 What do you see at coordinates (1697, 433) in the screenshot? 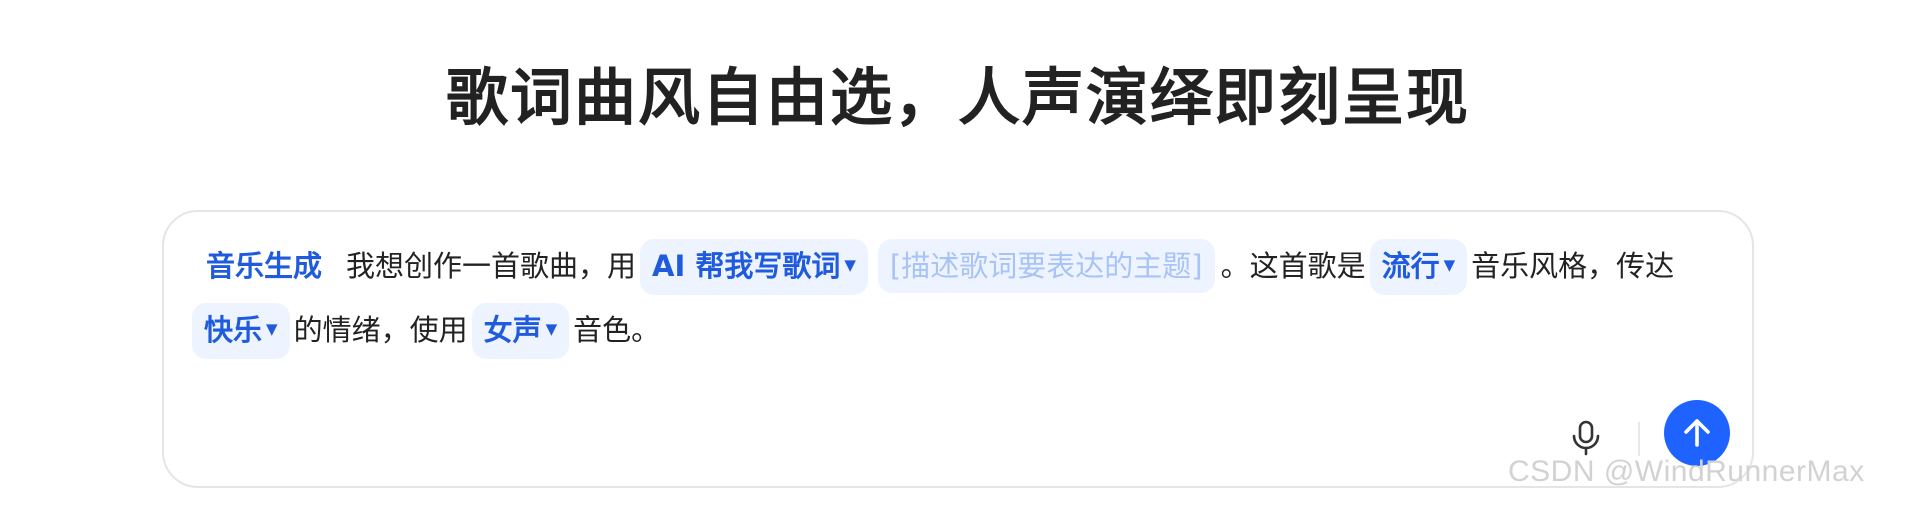
I see `arrow-up-icon` at bounding box center [1697, 433].